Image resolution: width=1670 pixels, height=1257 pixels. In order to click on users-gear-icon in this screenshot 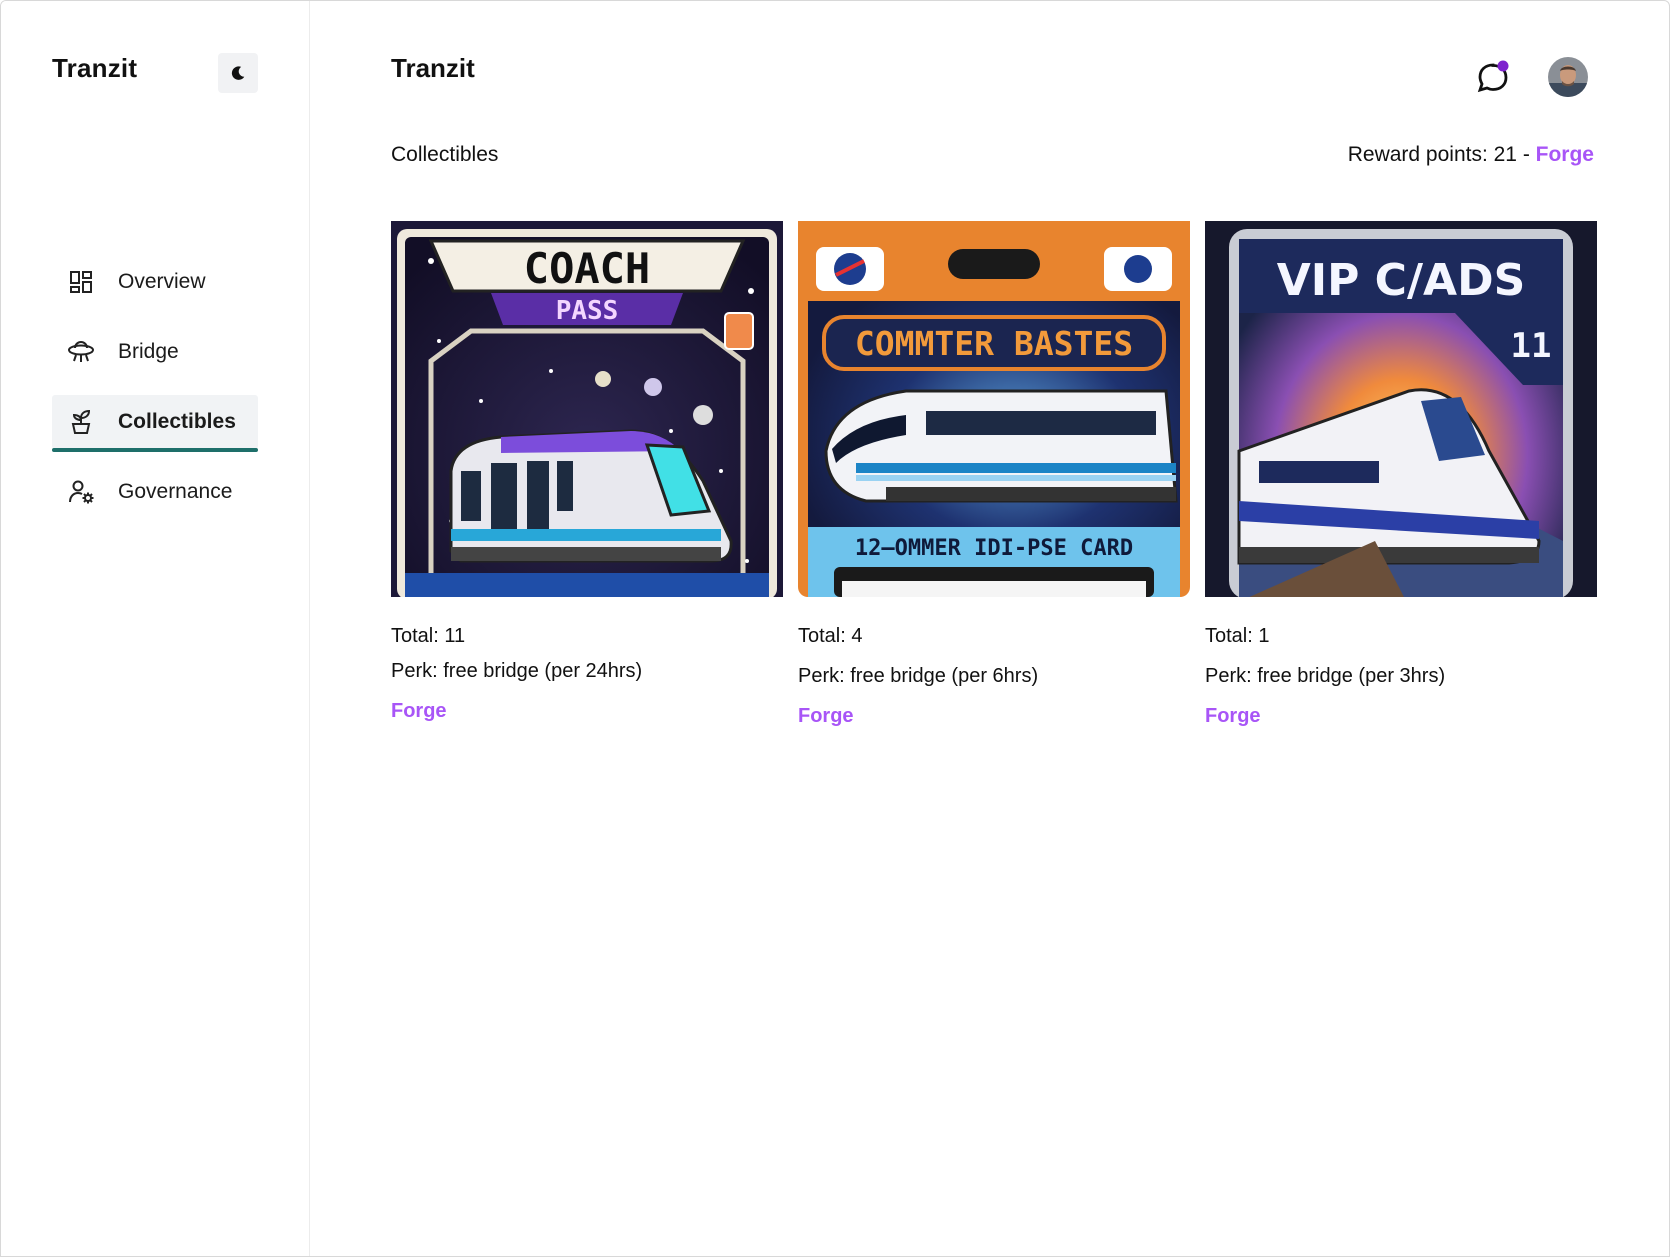, I will do `click(81, 492)`.